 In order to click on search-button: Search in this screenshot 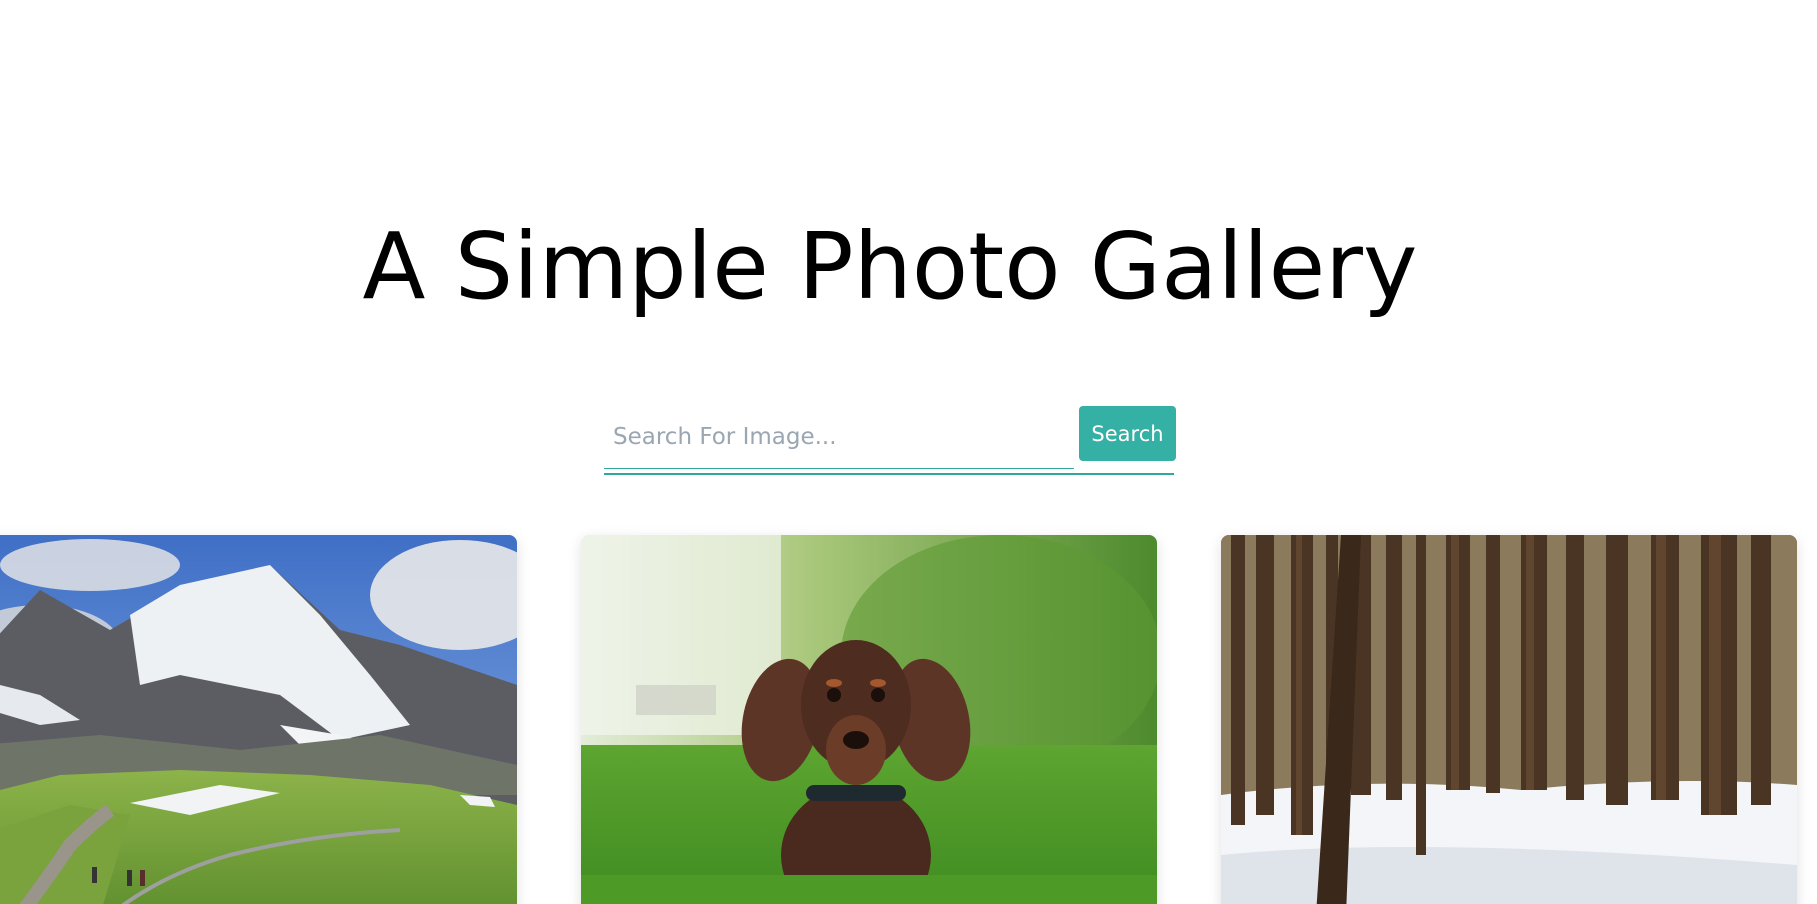, I will do `click(1127, 433)`.